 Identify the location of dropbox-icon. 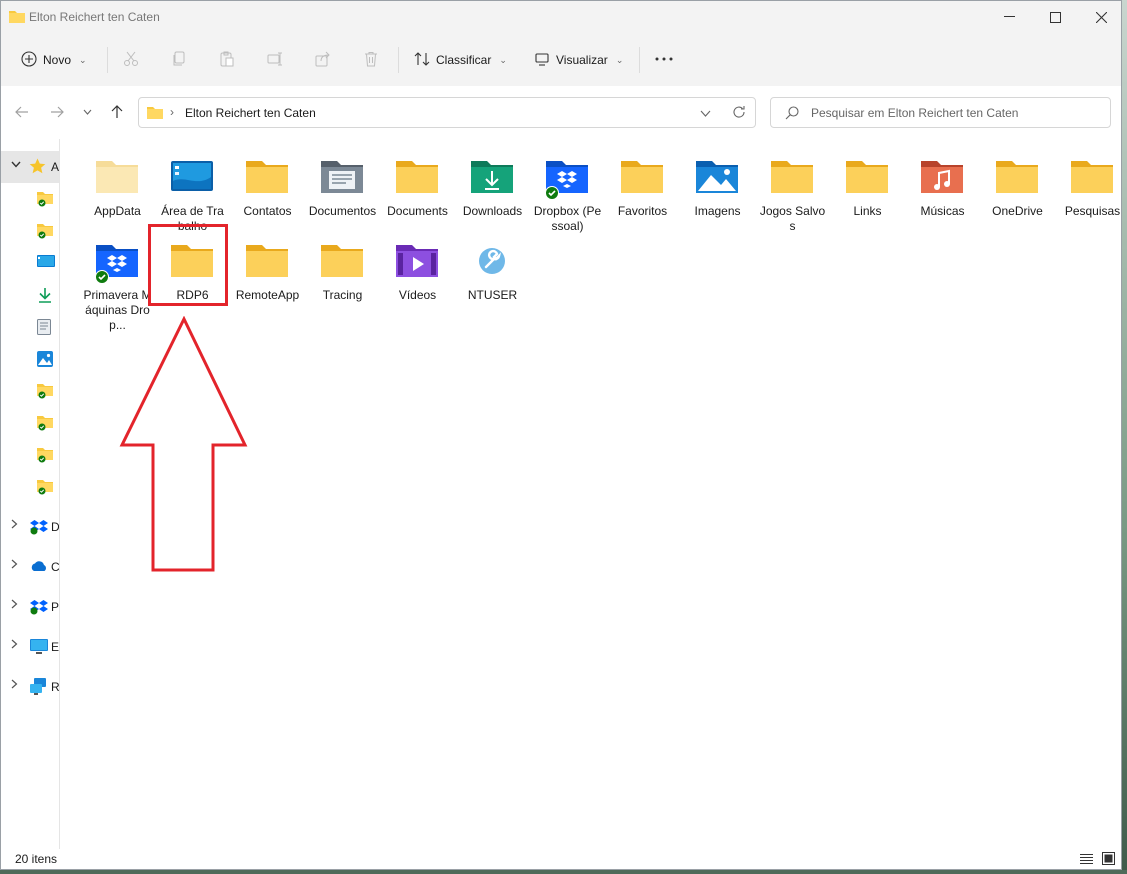
(117, 262).